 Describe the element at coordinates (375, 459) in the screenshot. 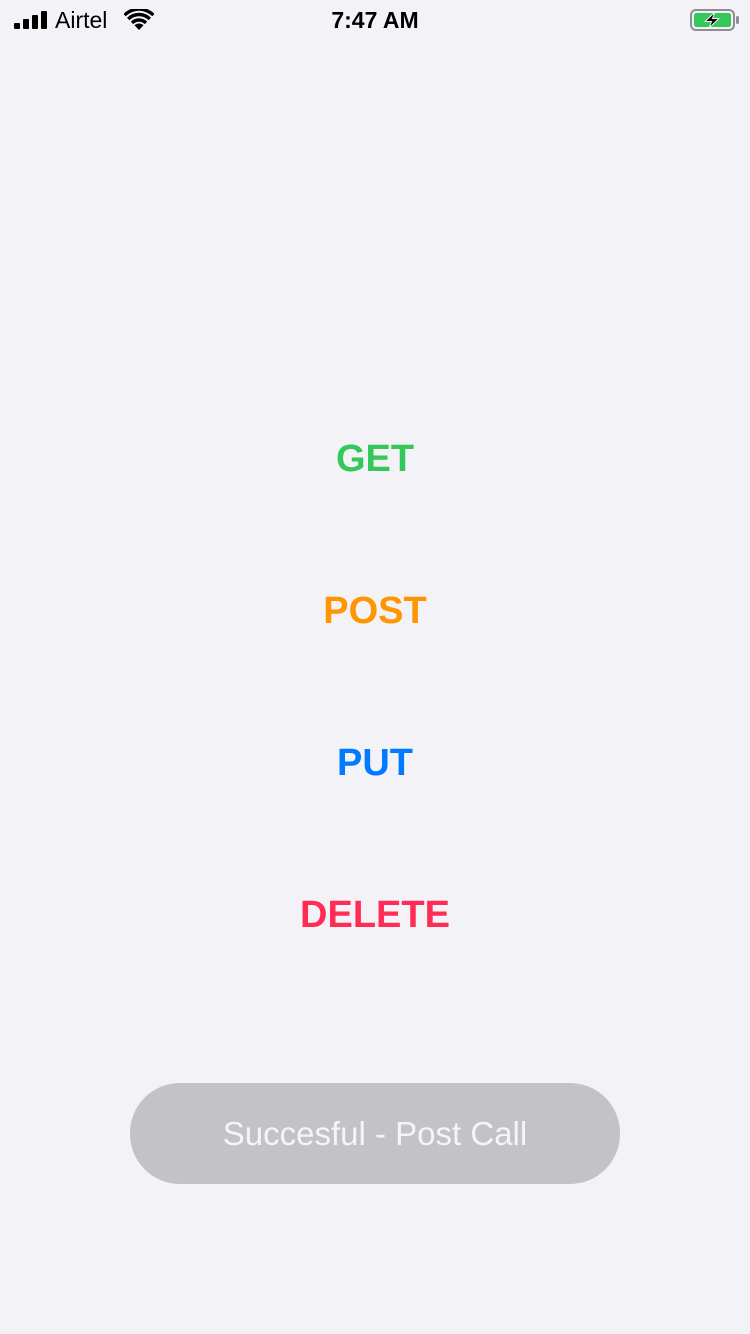

I see `get-button: GET` at that location.